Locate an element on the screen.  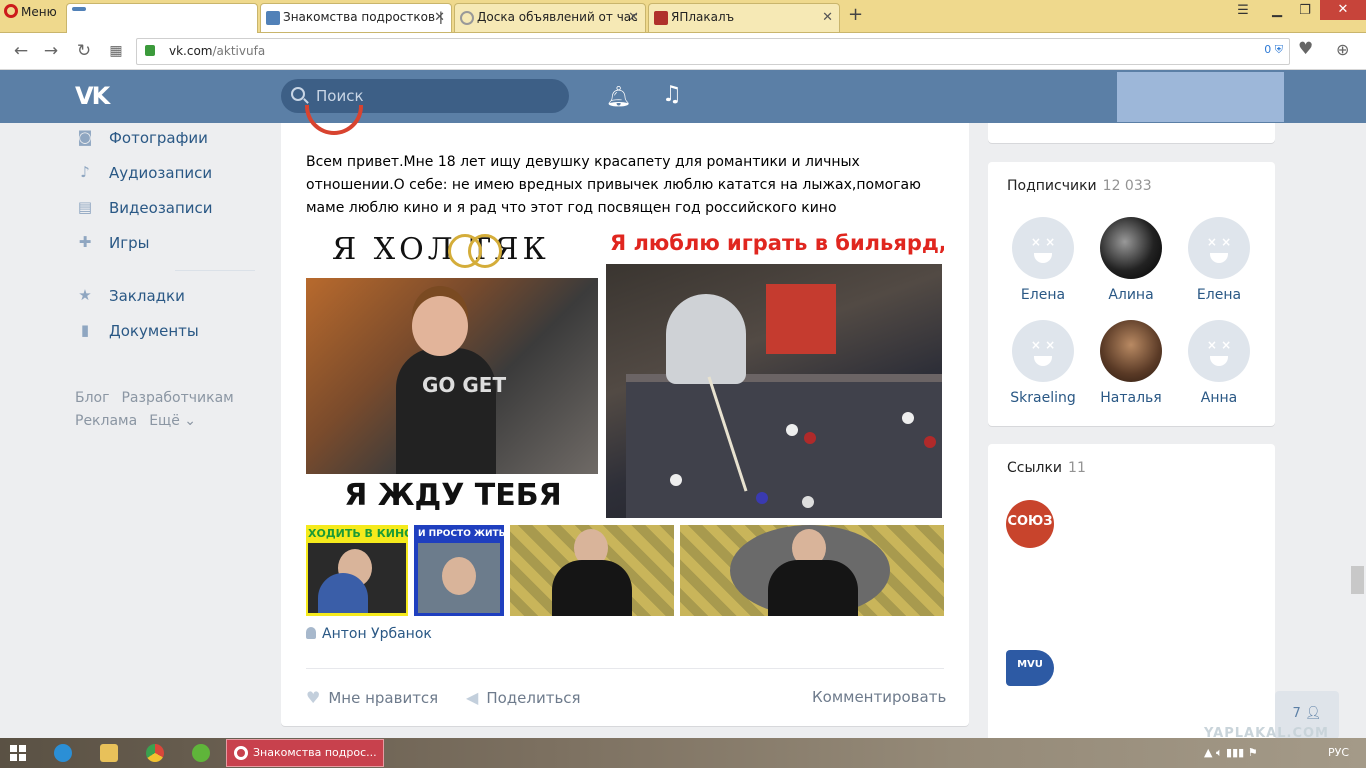
internet-explorer-icon is located at coordinates (63, 753).